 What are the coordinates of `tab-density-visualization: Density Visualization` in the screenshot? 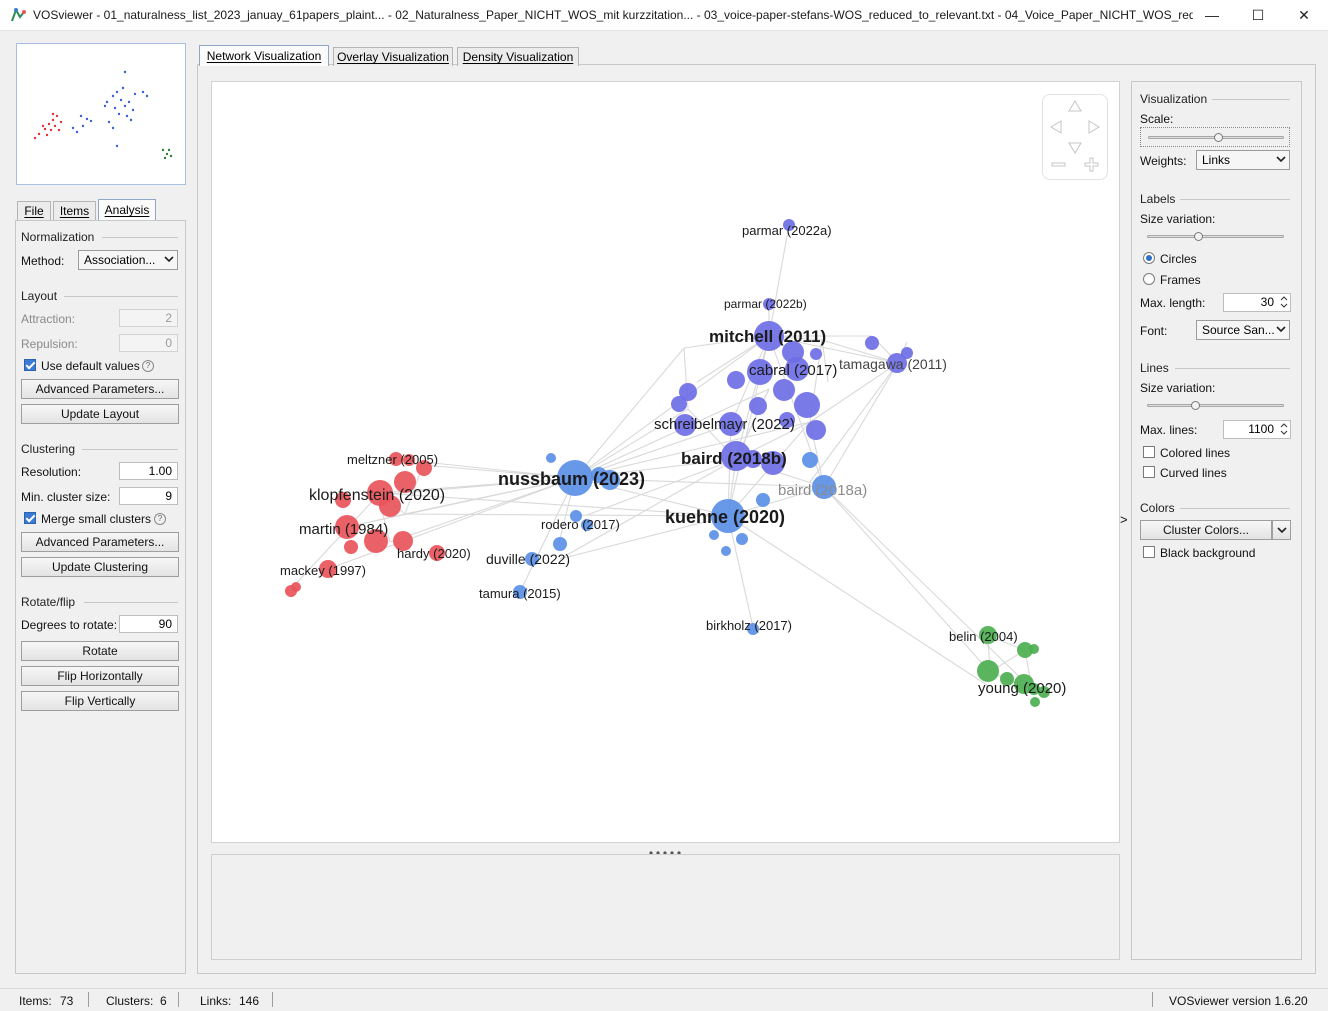 It's located at (518, 56).